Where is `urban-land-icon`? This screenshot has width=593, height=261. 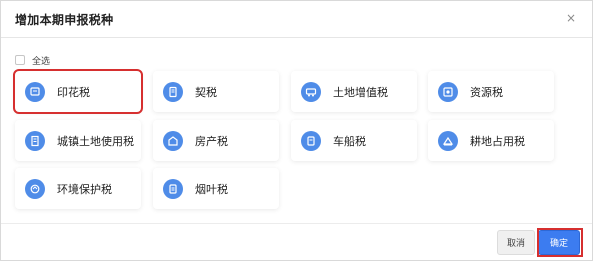 urban-land-icon is located at coordinates (35, 140).